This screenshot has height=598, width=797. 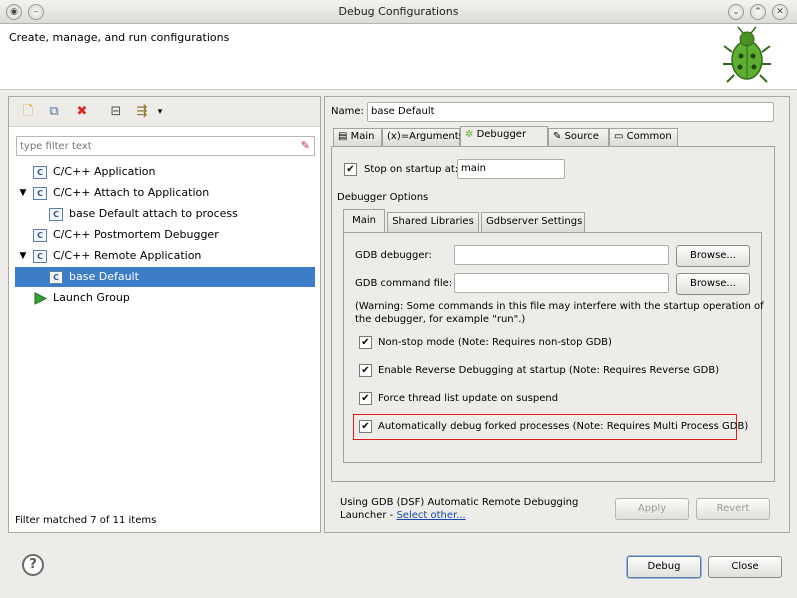 I want to click on arguments-icon: (x)=, so click(x=398, y=136).